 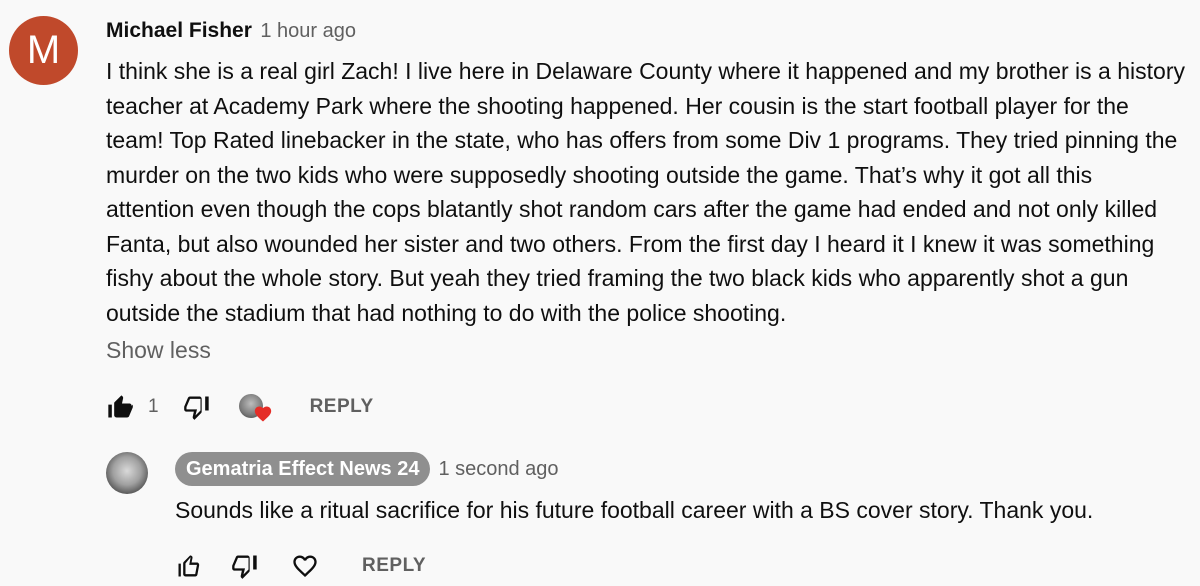 What do you see at coordinates (498, 469) in the screenshot?
I see `reply-timestamp: 1 second ago` at bounding box center [498, 469].